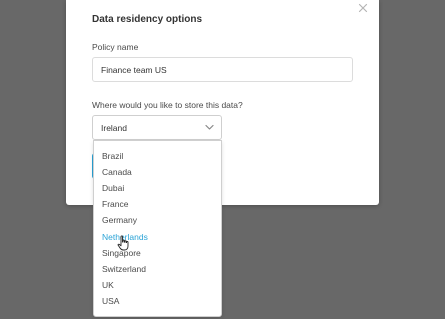 The width and height of the screenshot is (445, 319). I want to click on modal-title: Data residency options, so click(147, 19).